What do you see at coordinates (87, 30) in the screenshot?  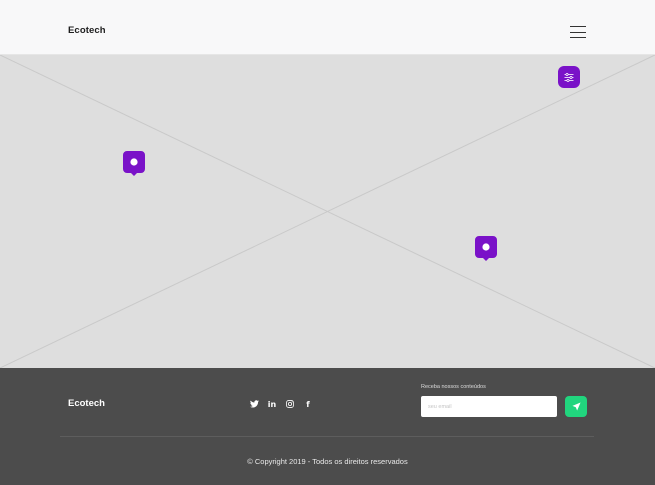 I see `brand-logo: Ecotech` at bounding box center [87, 30].